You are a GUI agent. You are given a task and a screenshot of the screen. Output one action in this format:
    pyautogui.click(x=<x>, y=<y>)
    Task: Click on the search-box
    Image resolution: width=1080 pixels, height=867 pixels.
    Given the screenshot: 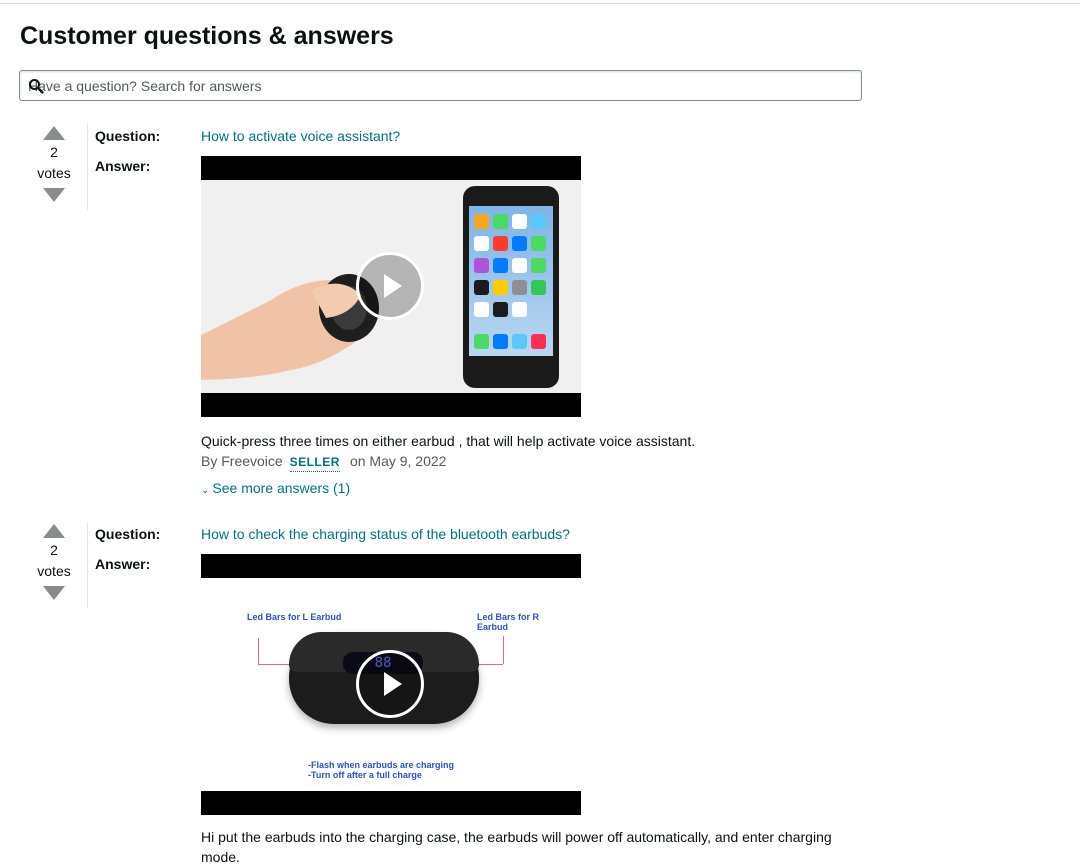 What is the action you would take?
    pyautogui.click(x=440, y=85)
    